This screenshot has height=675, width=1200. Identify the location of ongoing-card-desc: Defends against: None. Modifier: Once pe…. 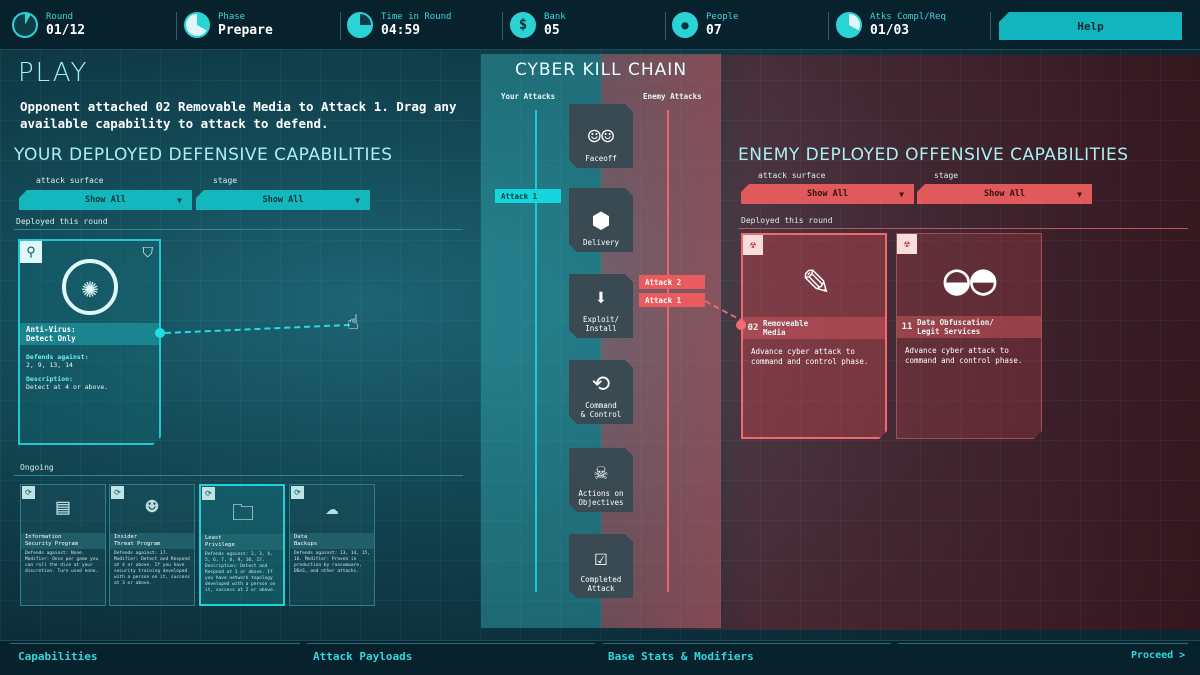
(62, 562).